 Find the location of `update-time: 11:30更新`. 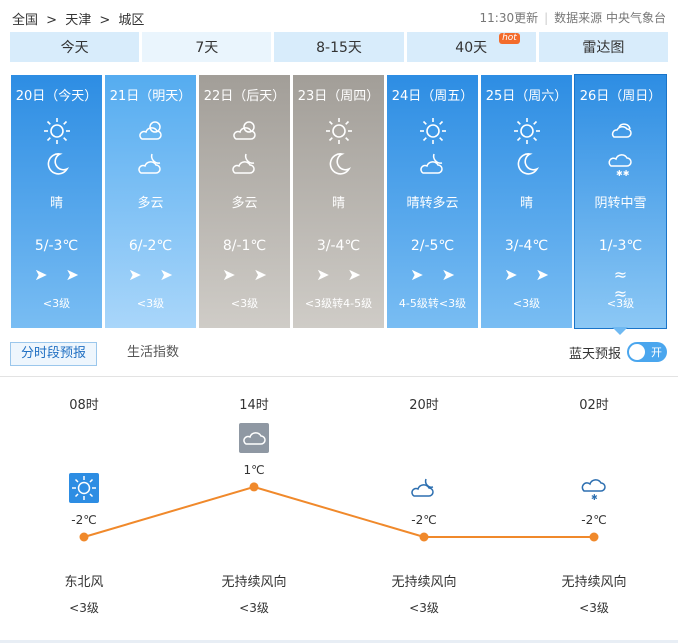

update-time: 11:30更新 is located at coordinates (509, 18).